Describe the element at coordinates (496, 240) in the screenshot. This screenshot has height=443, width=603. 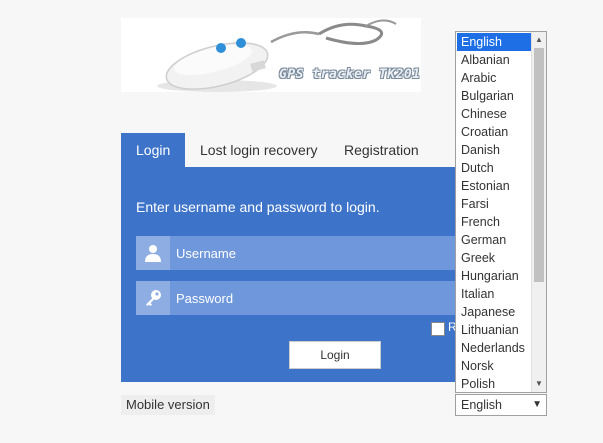
I see `language-option: German` at that location.